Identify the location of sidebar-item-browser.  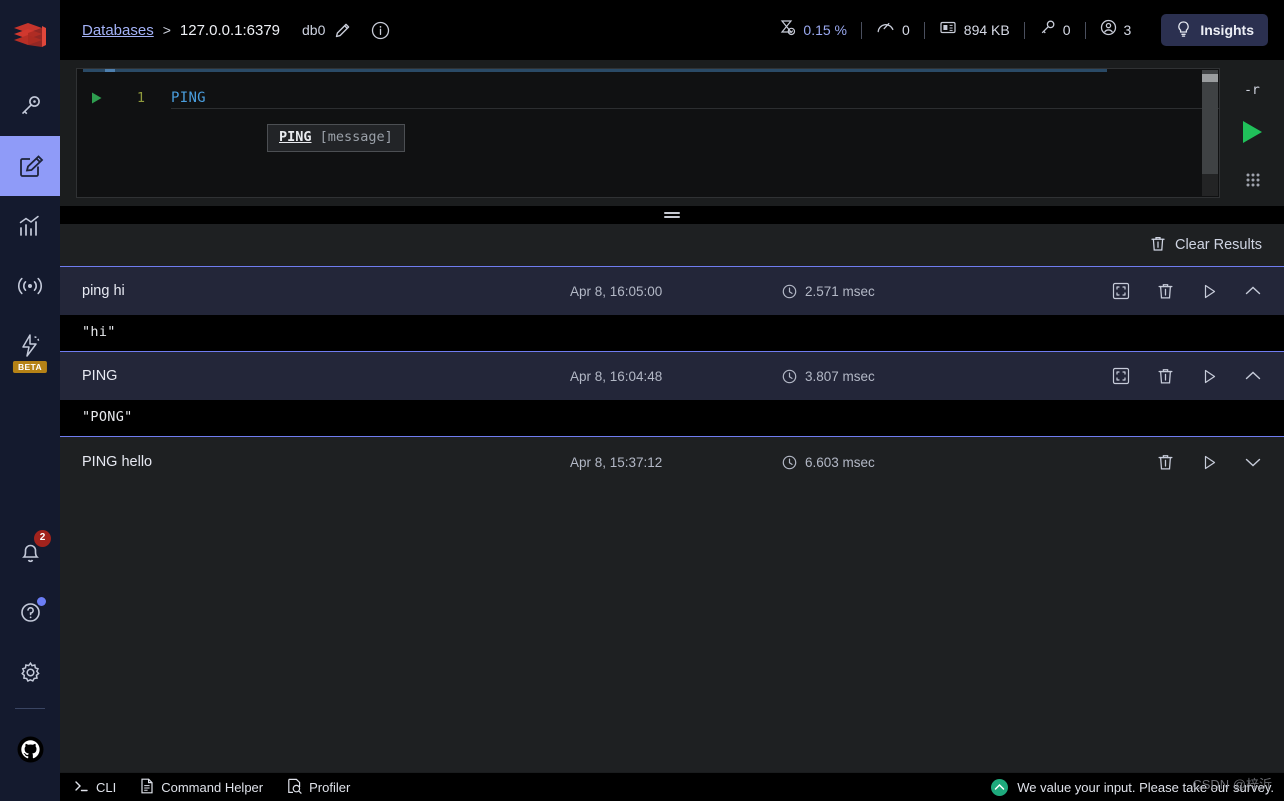
(30, 106).